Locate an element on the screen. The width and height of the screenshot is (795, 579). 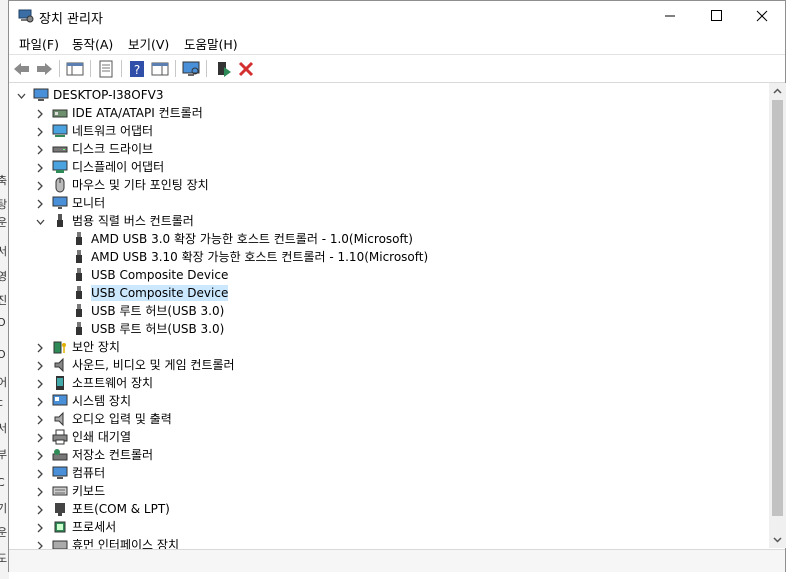
tree-item-label: 시스템 장치 is located at coordinates (102, 401).